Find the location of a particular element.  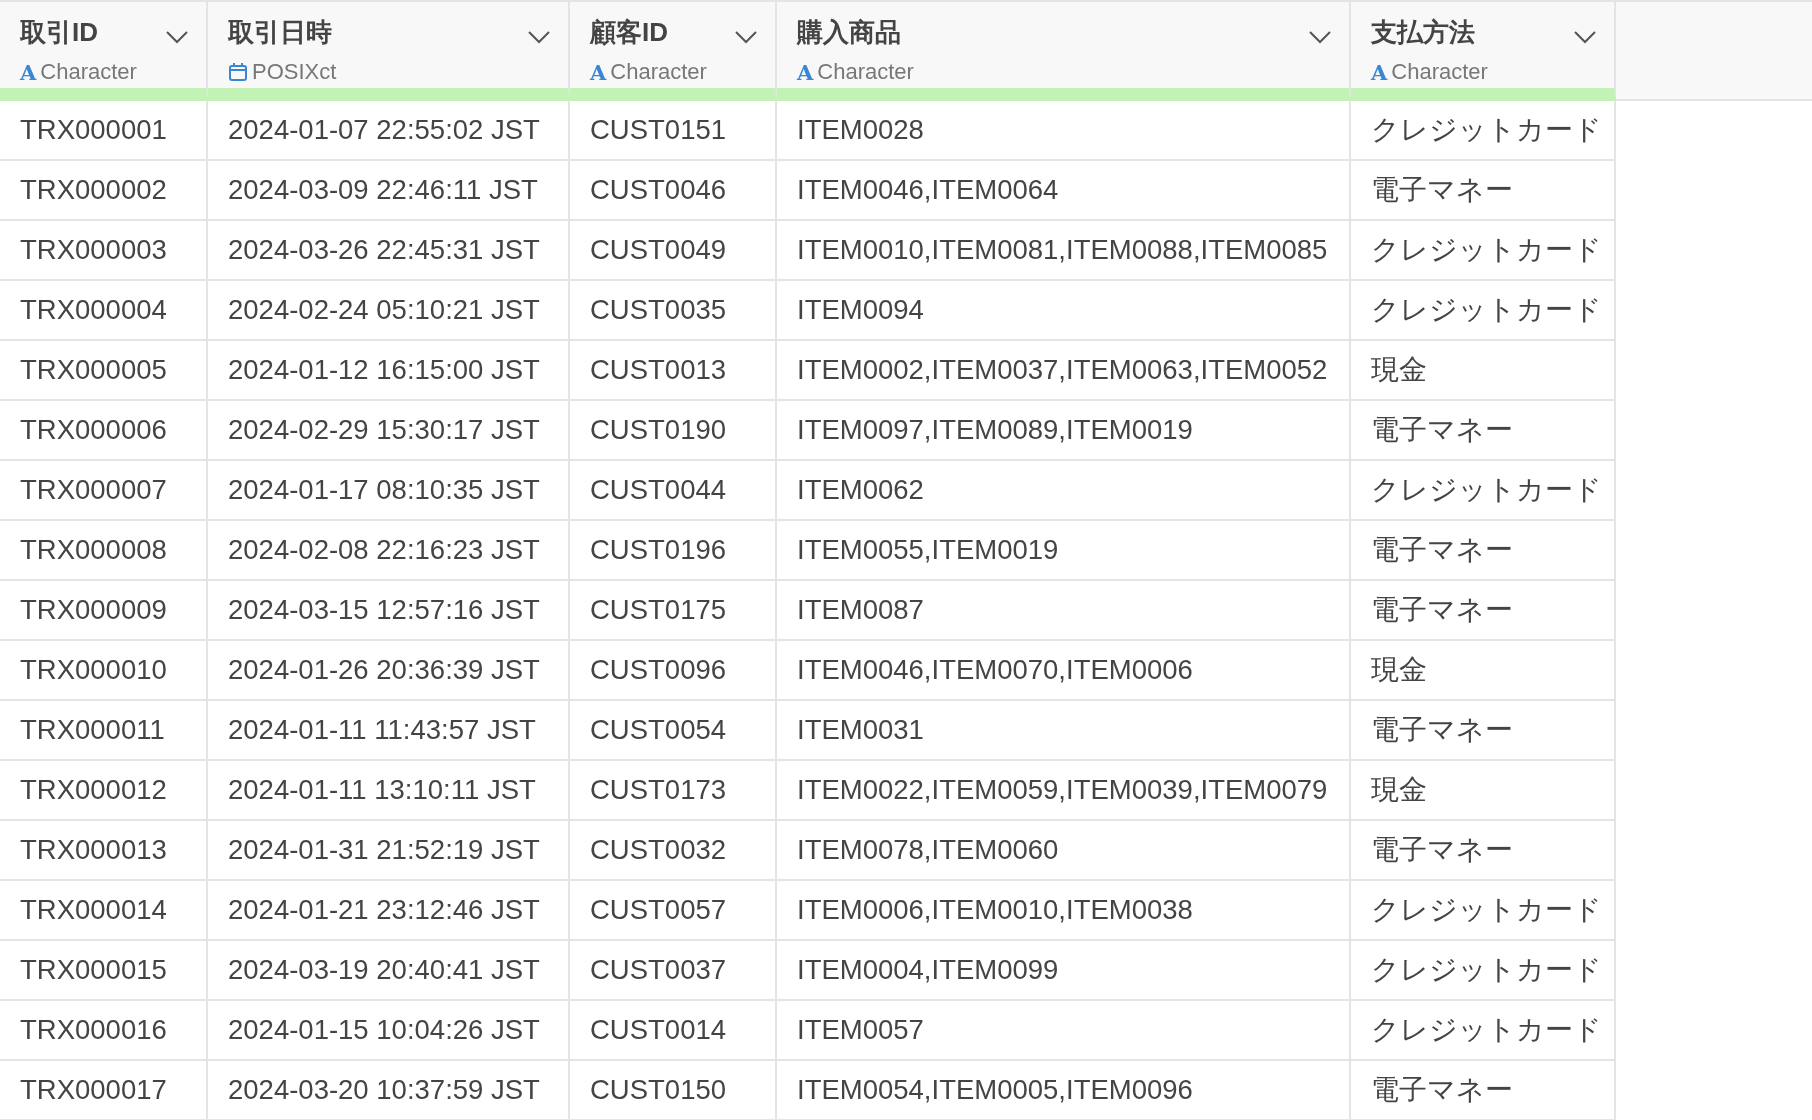

table-cell: TRX000015 is located at coordinates (104, 971).